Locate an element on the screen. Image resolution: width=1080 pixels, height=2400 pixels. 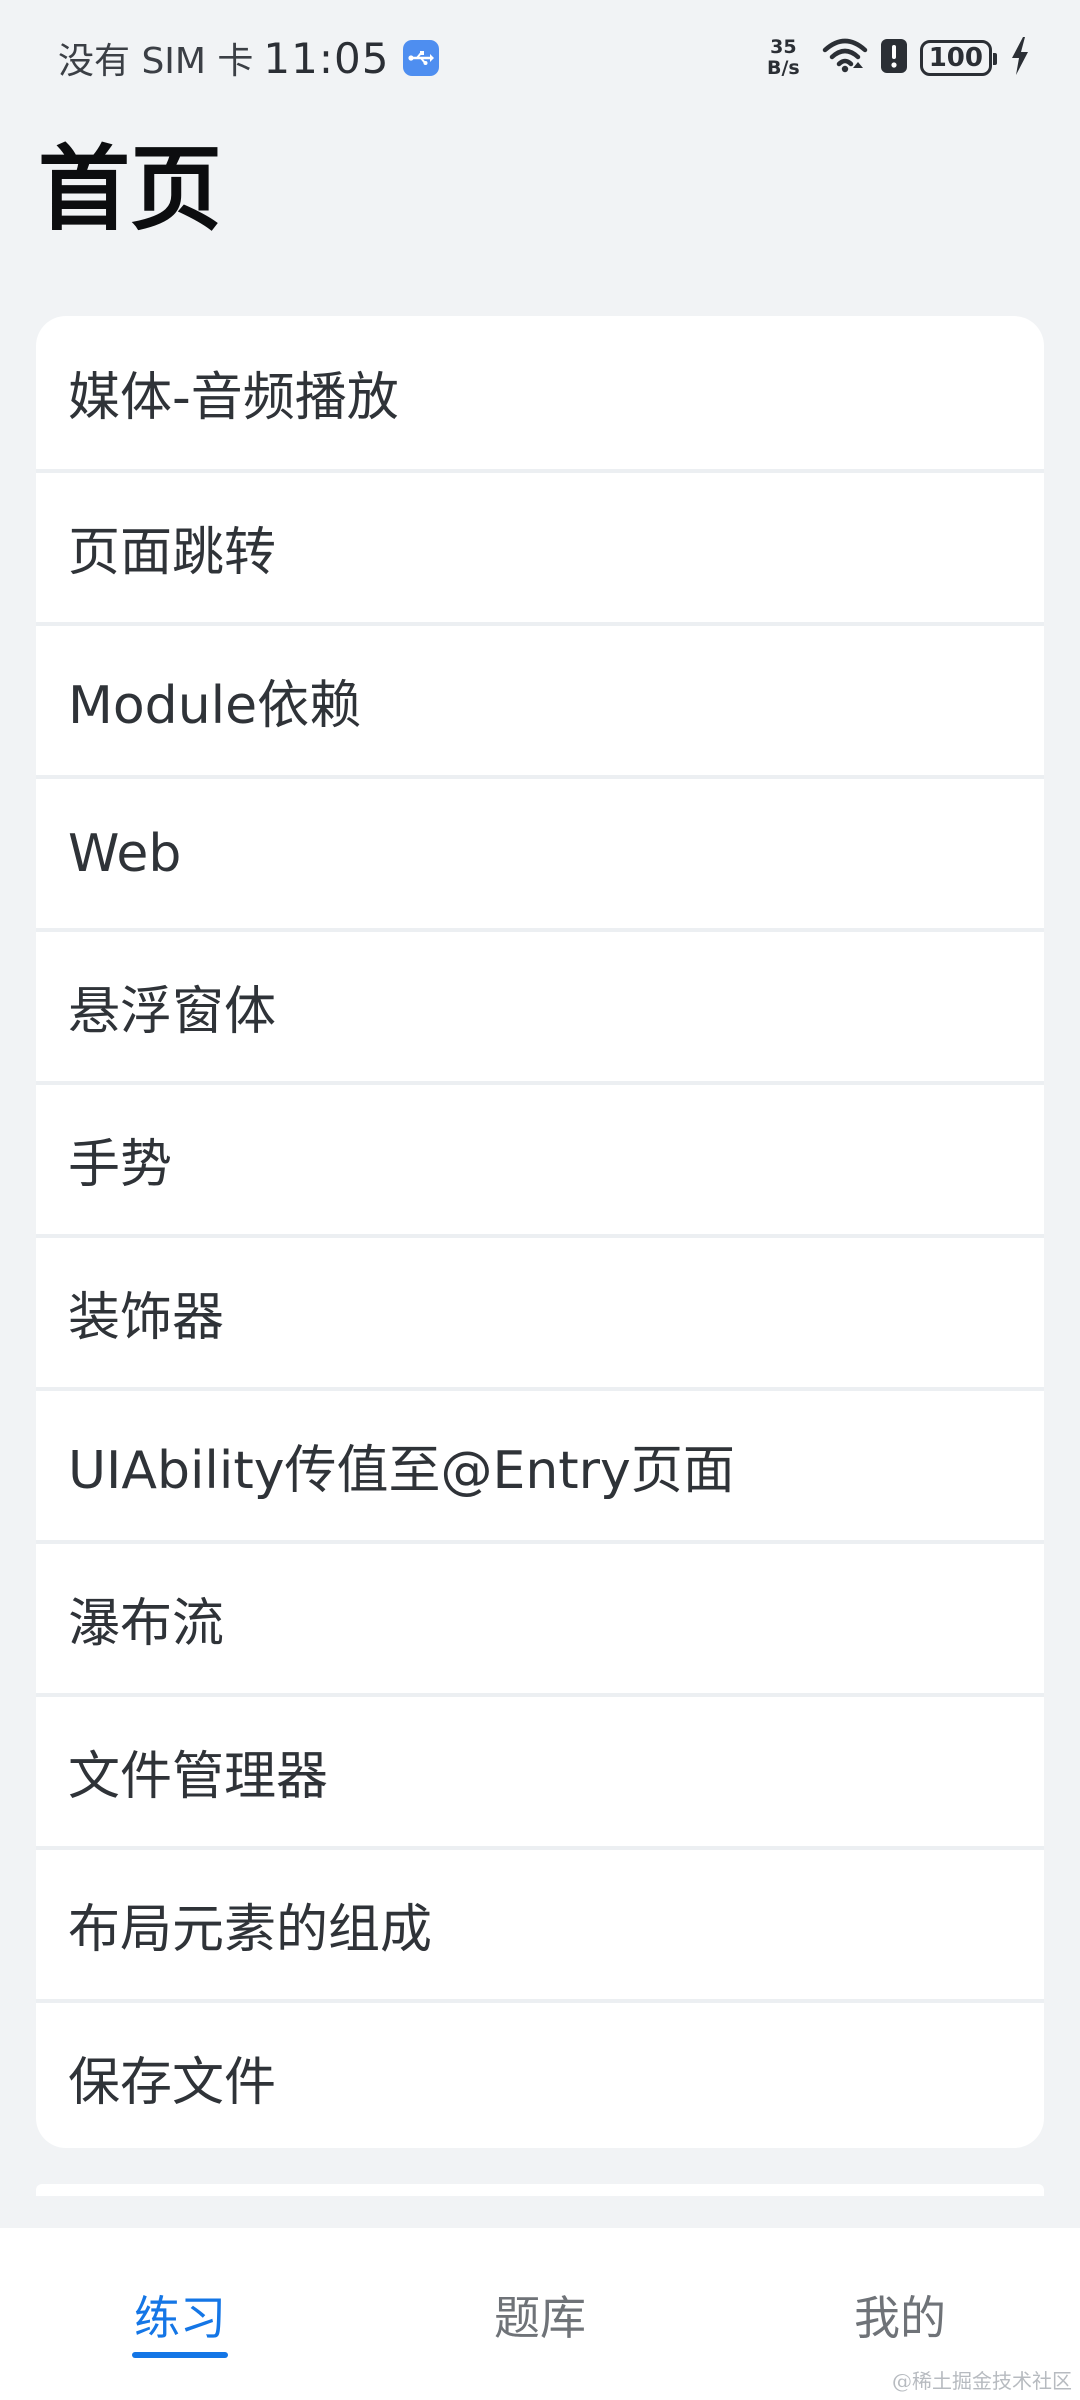
list-item-floating-window: 悬浮窗体 is located at coordinates (540, 1004).